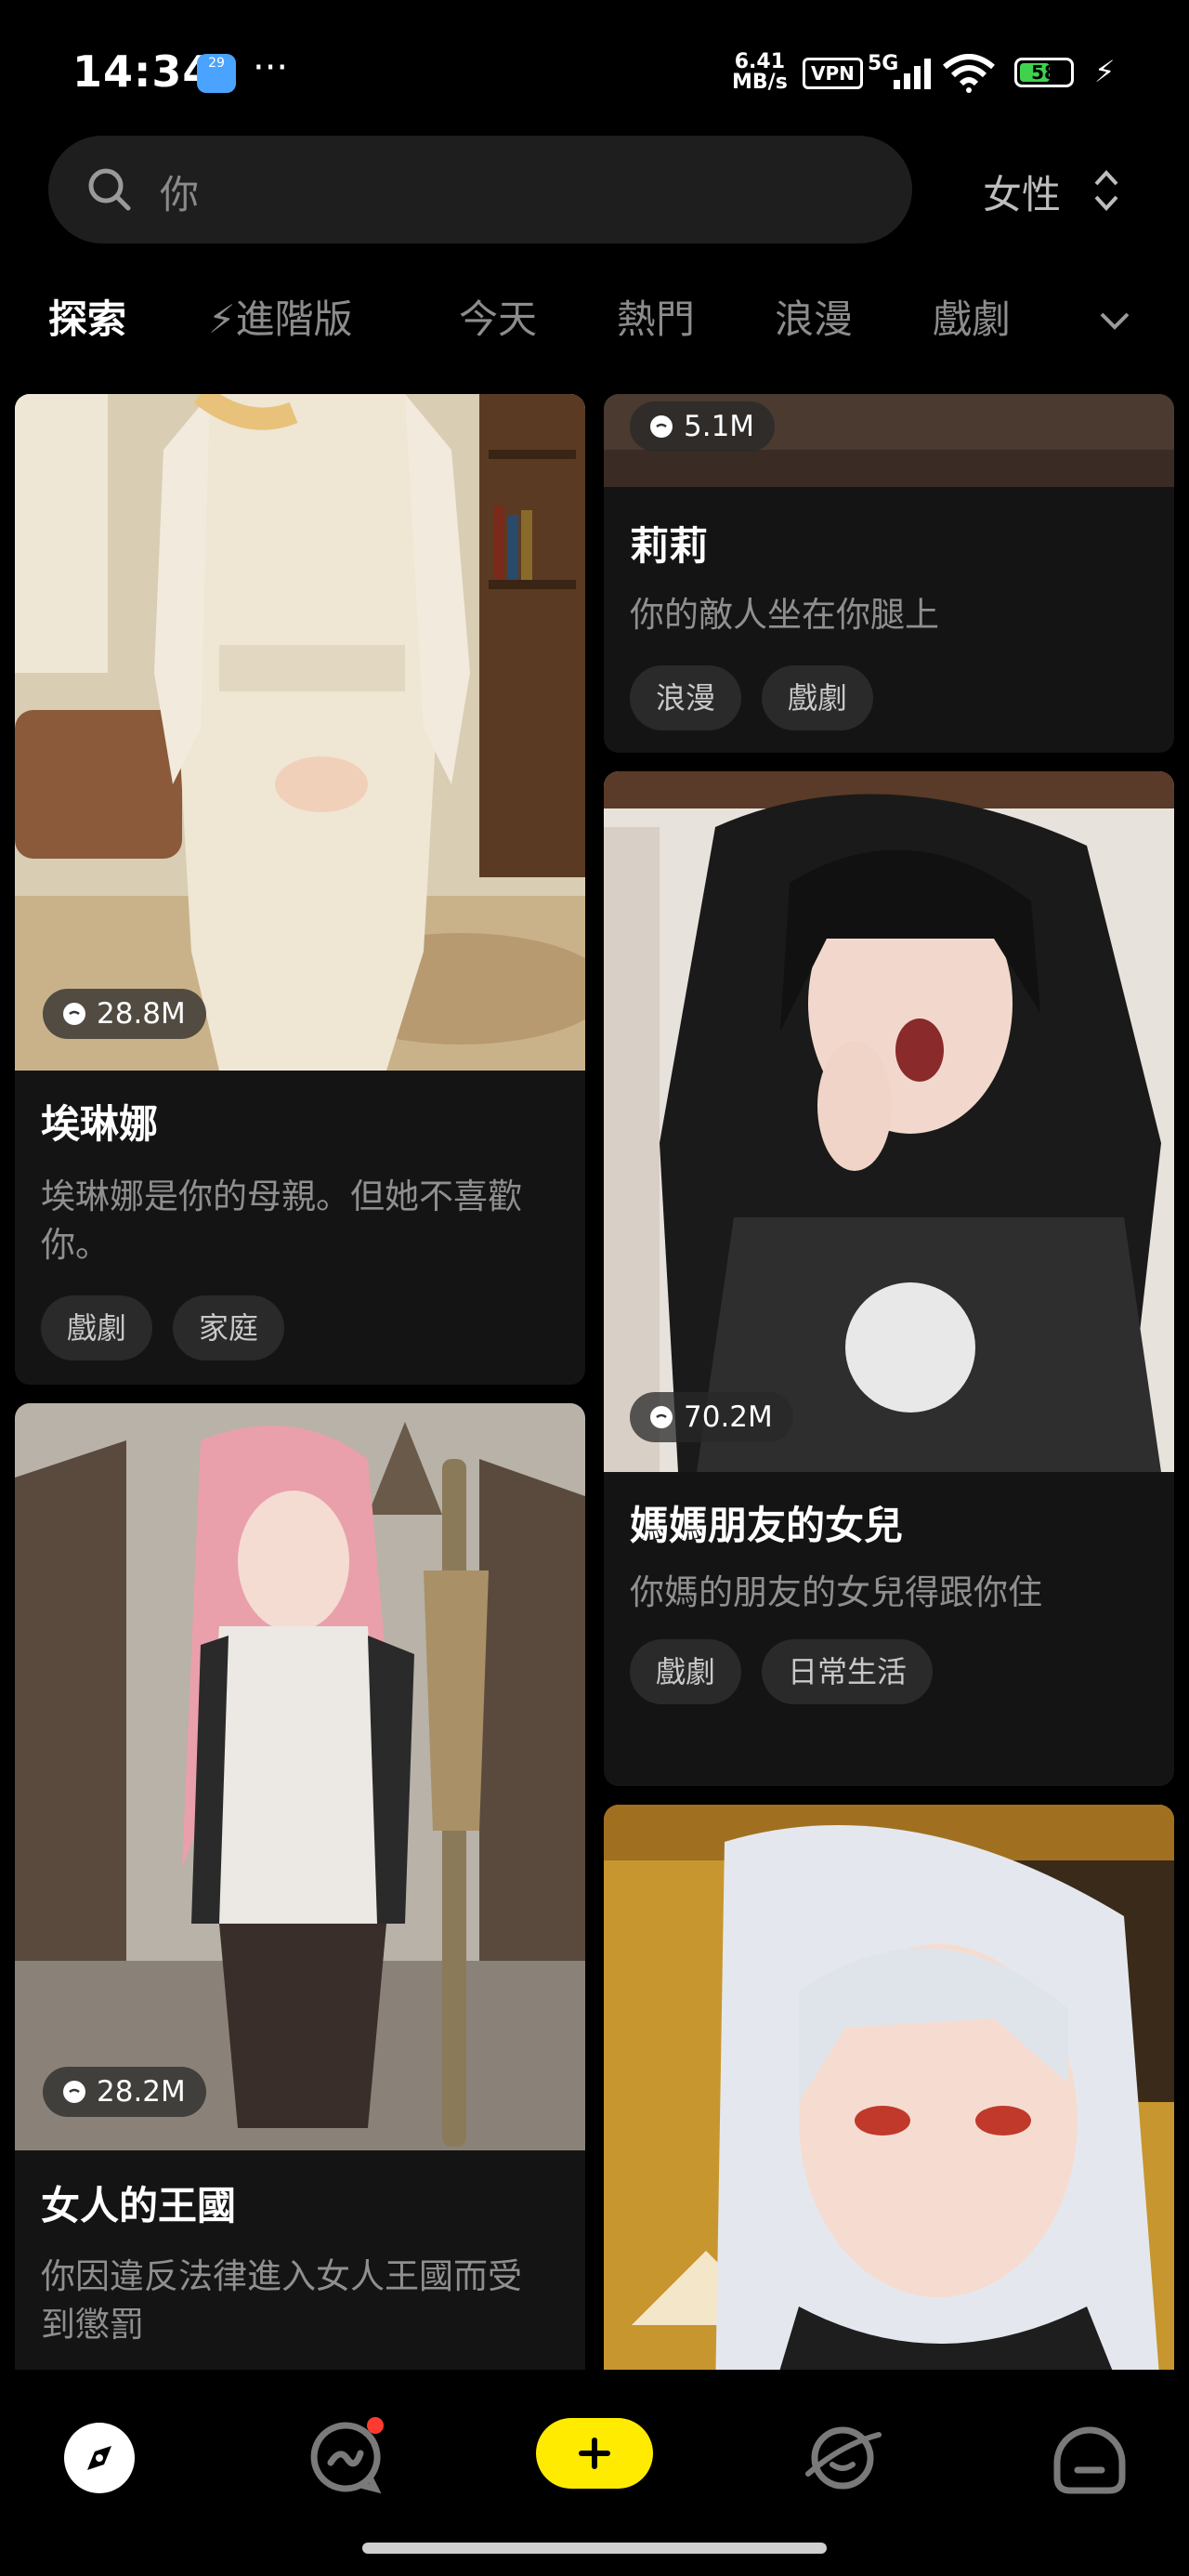 The height and width of the screenshot is (2576, 1189). What do you see at coordinates (347, 2455) in the screenshot?
I see `chat-icon` at bounding box center [347, 2455].